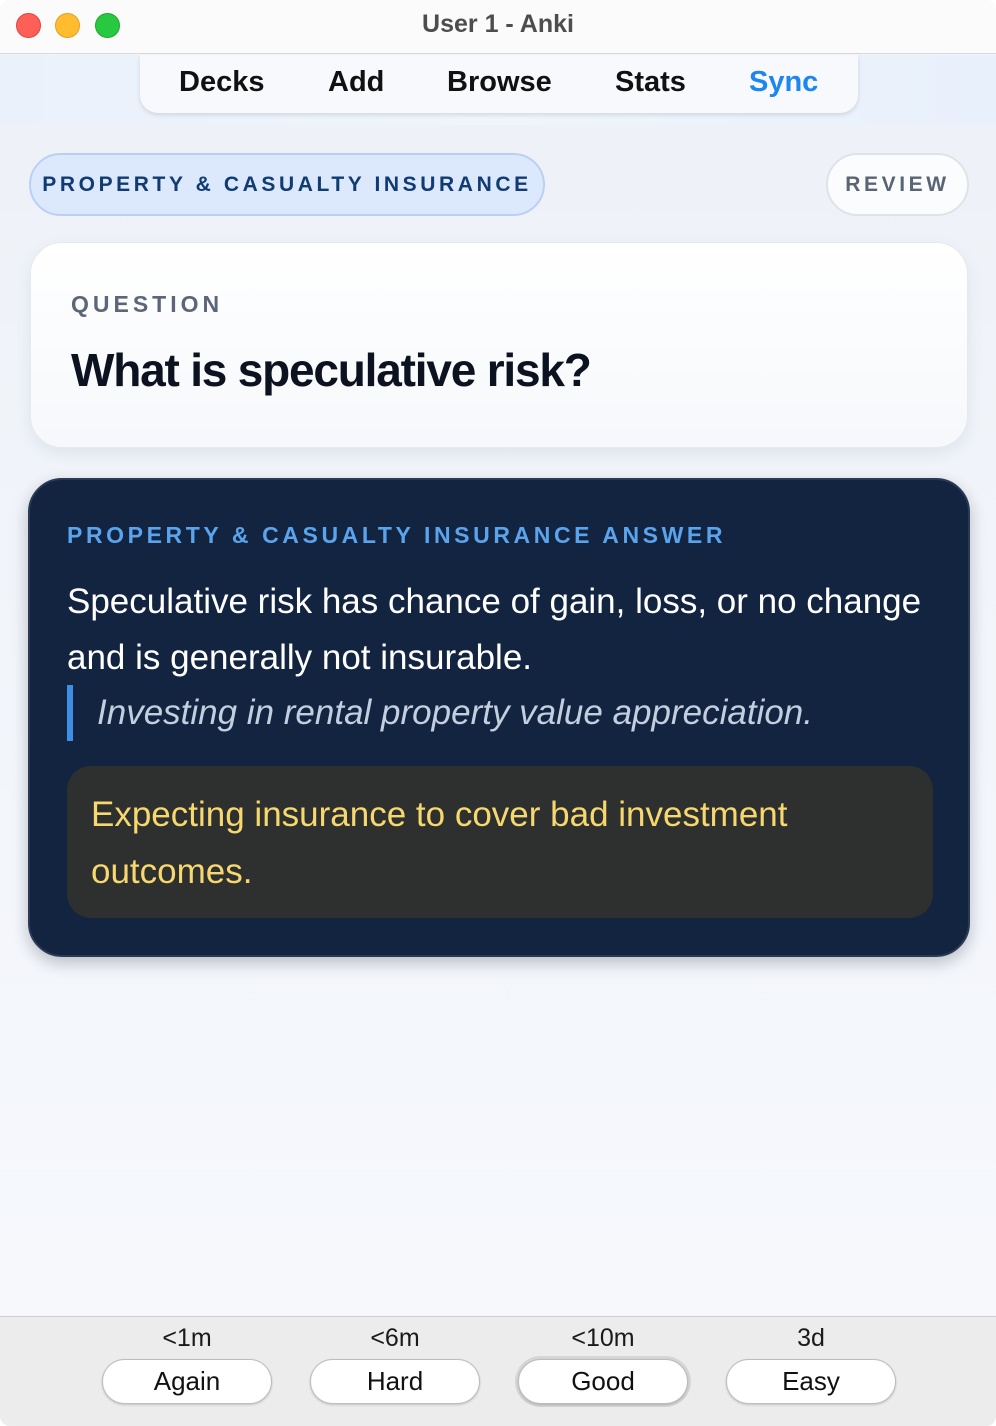  What do you see at coordinates (811, 1381) in the screenshot?
I see `easy-button: Easy` at bounding box center [811, 1381].